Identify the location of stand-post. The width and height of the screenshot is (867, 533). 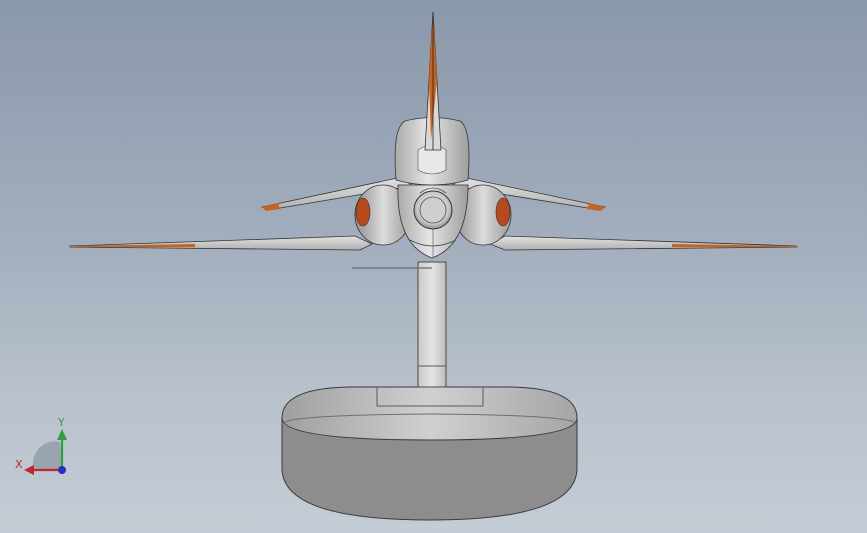
(432, 324).